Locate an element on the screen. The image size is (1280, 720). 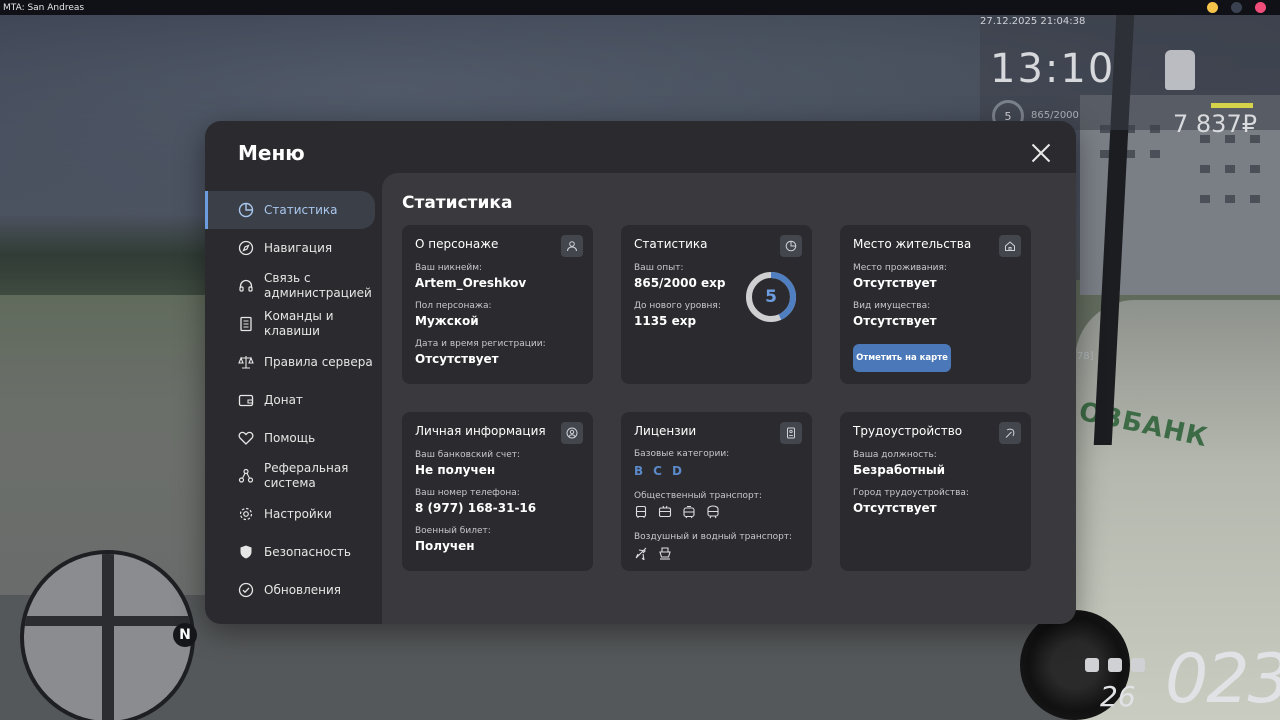
sidebar-item-navigation: Навигация is located at coordinates (293, 248).